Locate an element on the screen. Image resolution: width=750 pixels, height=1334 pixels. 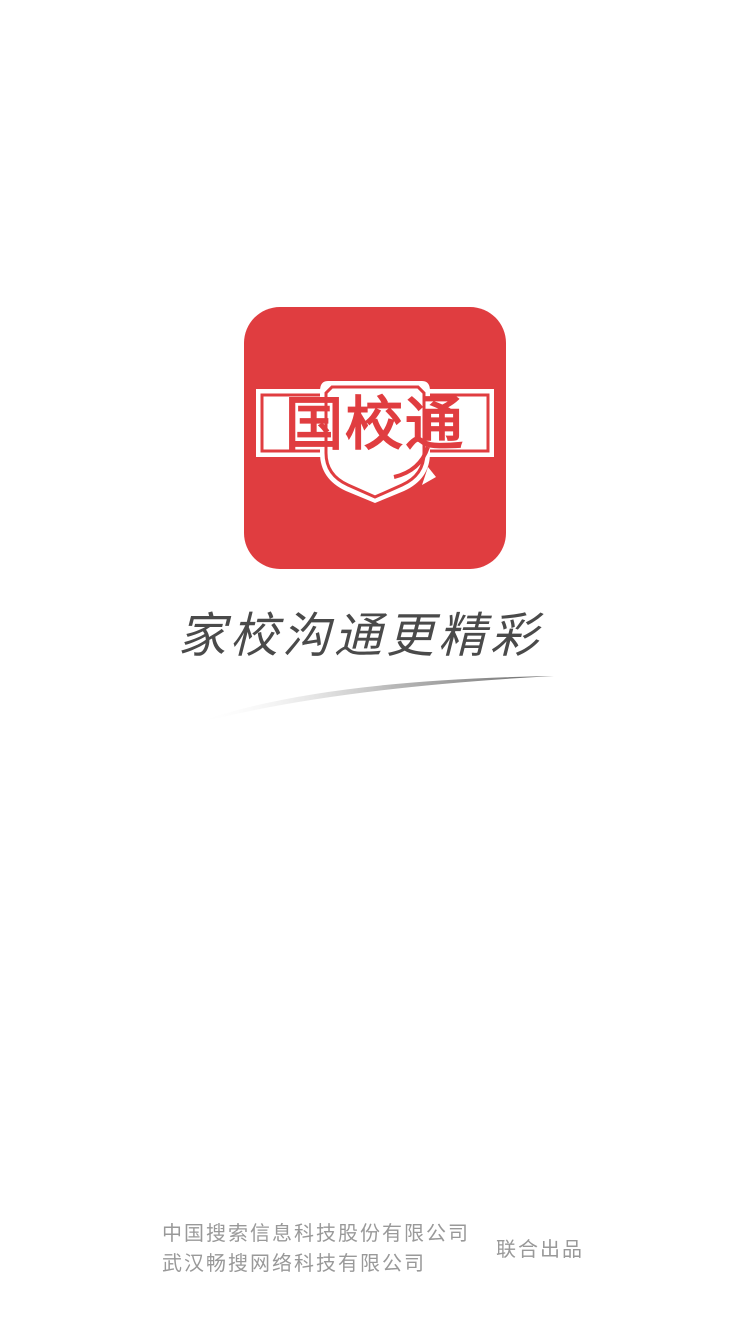
company-name-1: 中国搜索信息科技股份有限公司 is located at coordinates (316, 1233).